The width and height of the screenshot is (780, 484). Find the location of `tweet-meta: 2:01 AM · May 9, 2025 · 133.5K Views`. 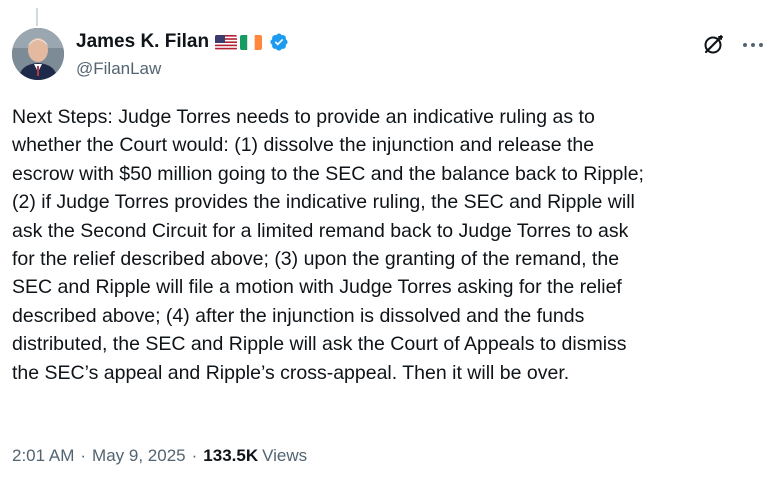

tweet-meta: 2:01 AM · May 9, 2025 · 133.5K Views is located at coordinates (159, 456).